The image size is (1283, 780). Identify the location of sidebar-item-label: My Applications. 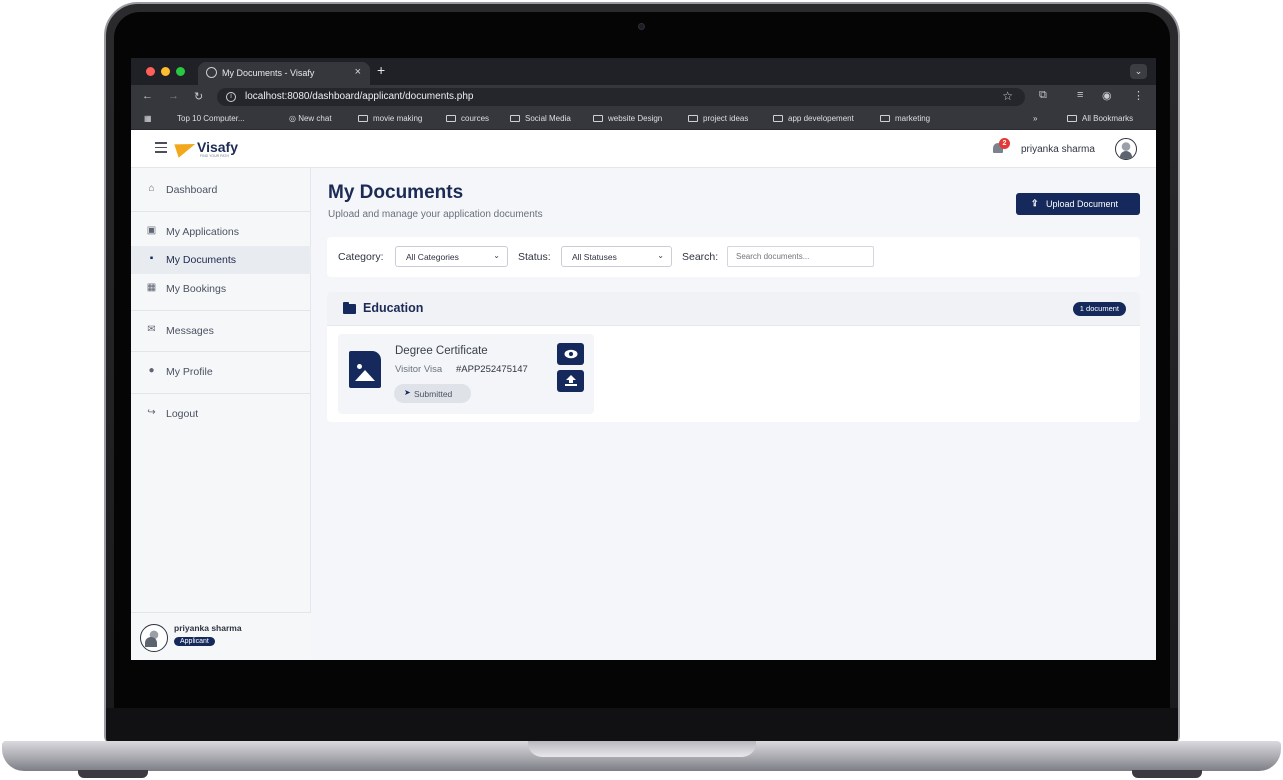
(202, 232).